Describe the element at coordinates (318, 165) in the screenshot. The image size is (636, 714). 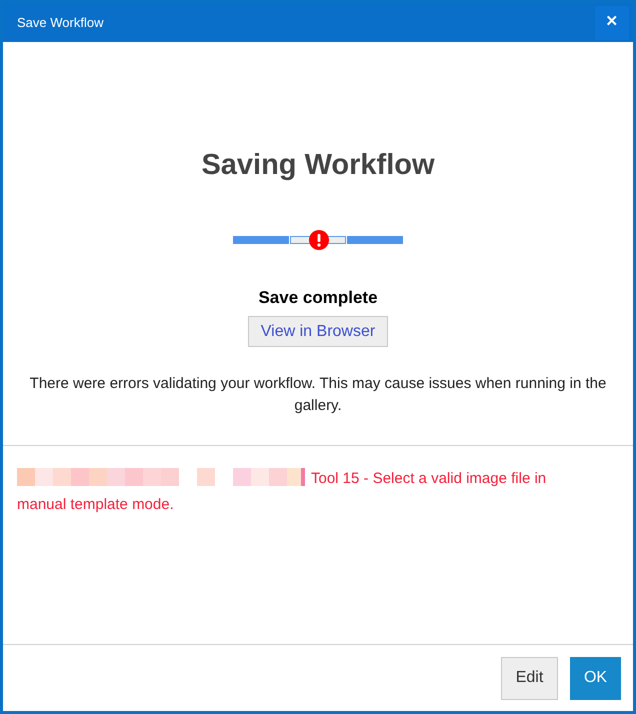
I see `dialog-heading: Saving Workflow` at that location.